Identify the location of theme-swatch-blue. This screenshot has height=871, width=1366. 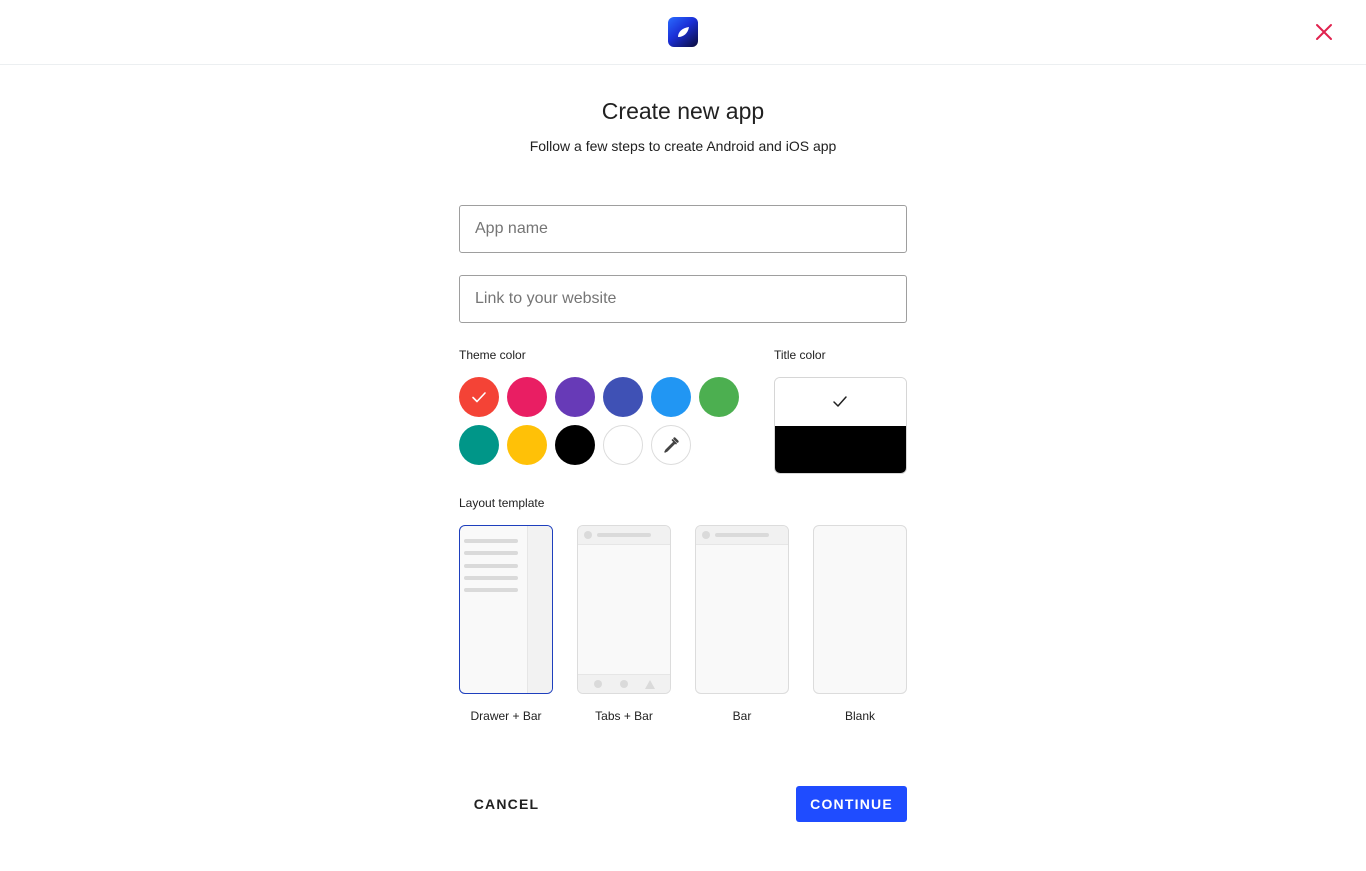
(671, 397).